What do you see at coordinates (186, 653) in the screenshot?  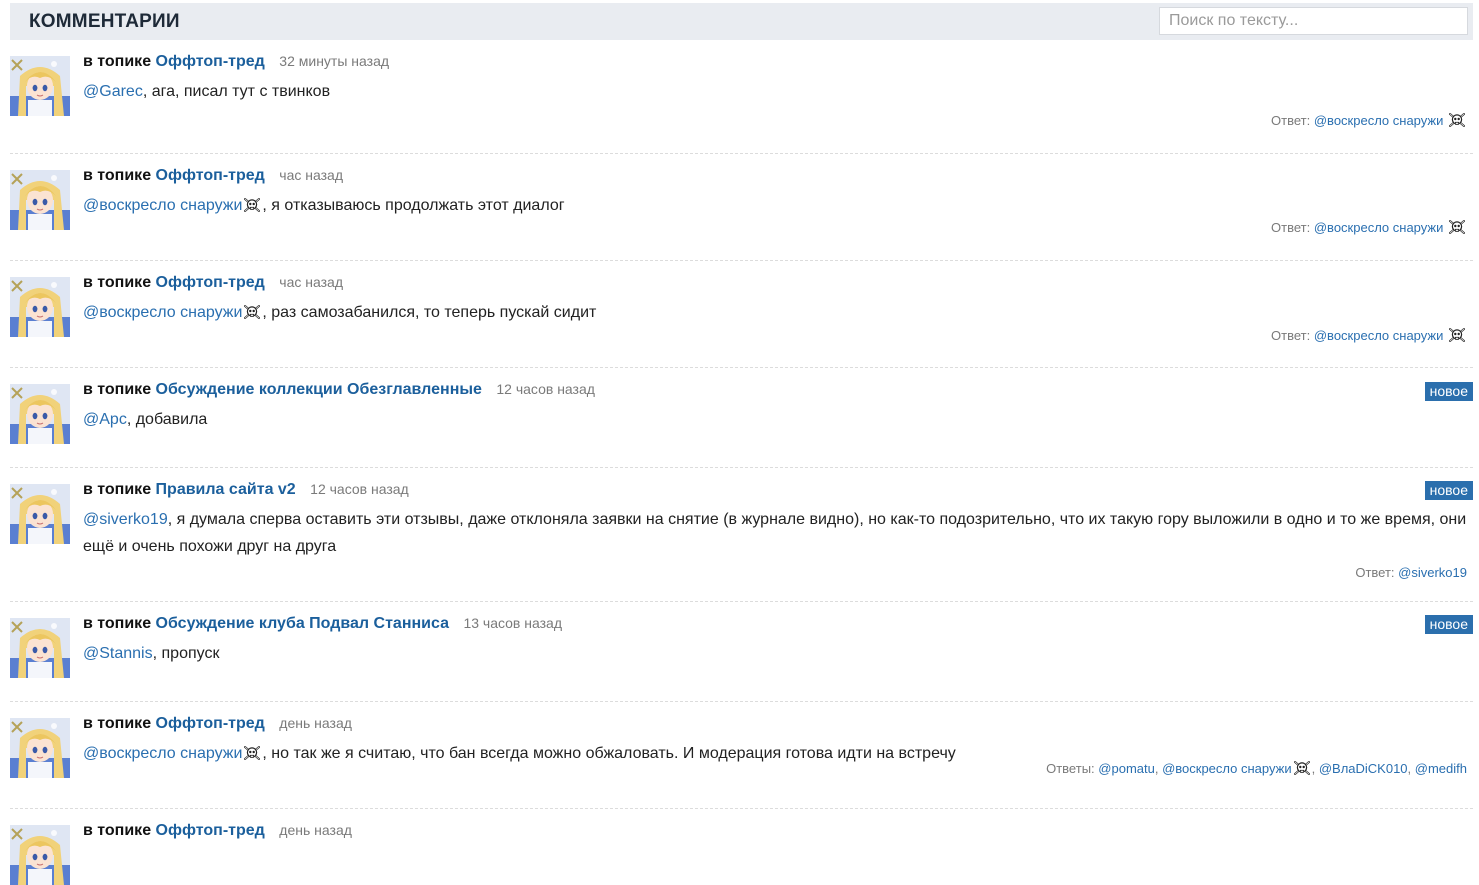 I see `comment-text-body: , пропуск` at bounding box center [186, 653].